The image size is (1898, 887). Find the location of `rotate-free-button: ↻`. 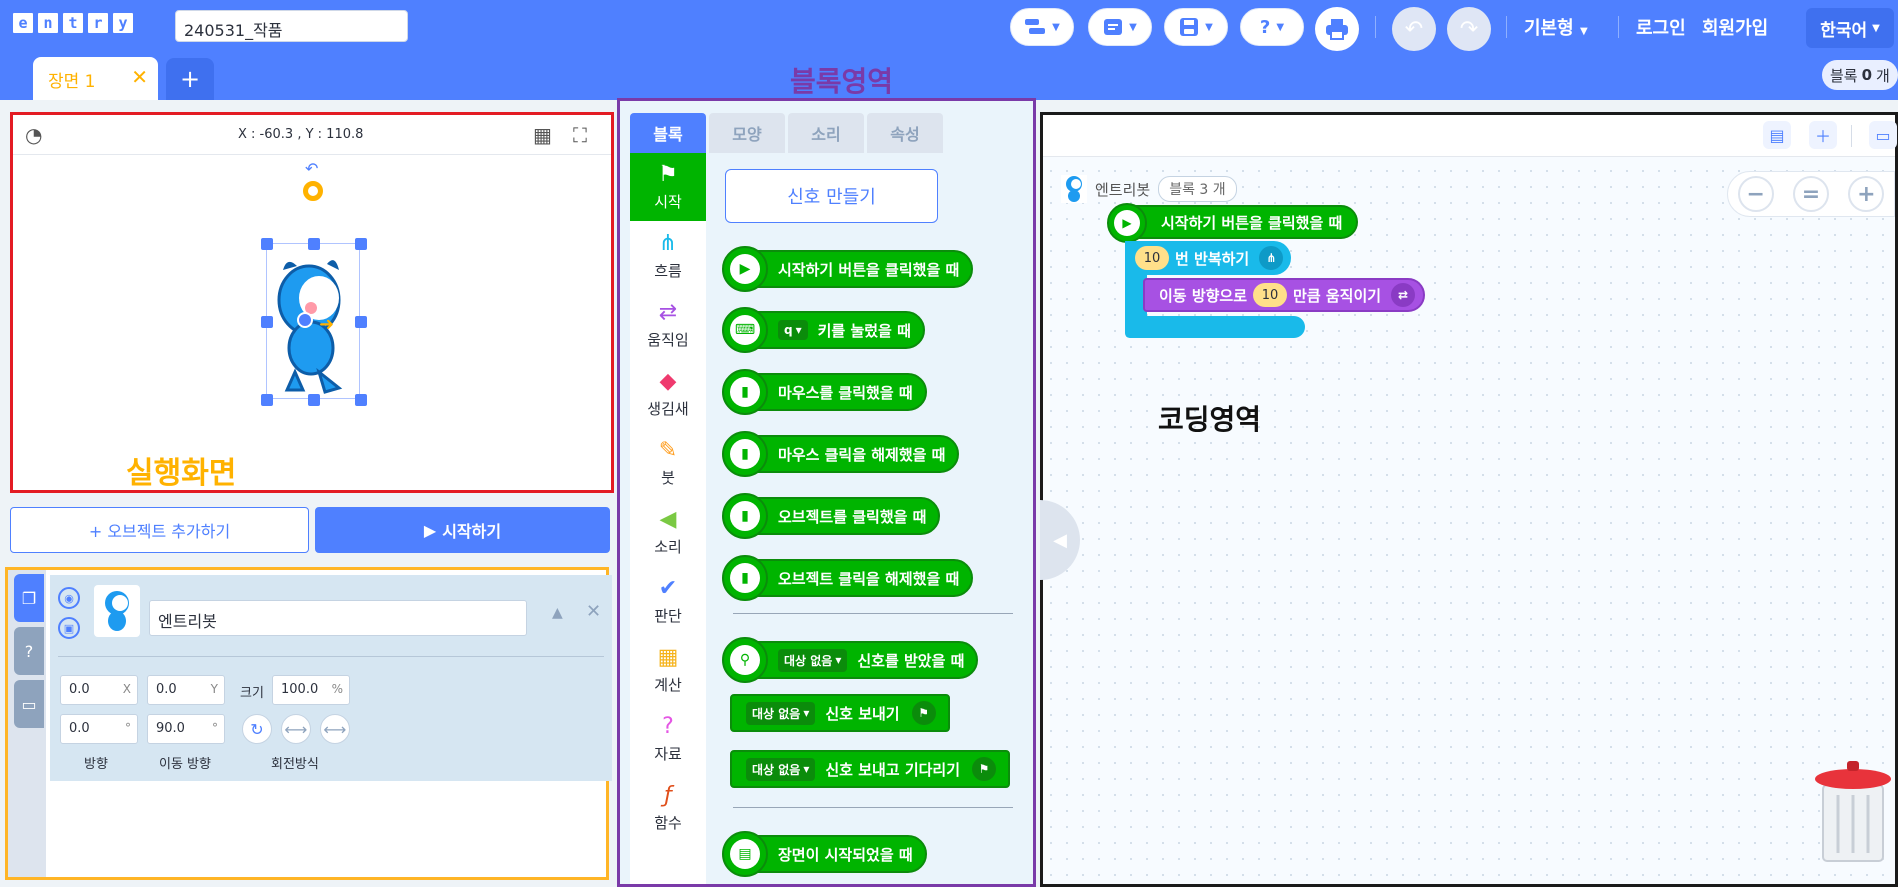

rotate-free-button: ↻ is located at coordinates (257, 729).